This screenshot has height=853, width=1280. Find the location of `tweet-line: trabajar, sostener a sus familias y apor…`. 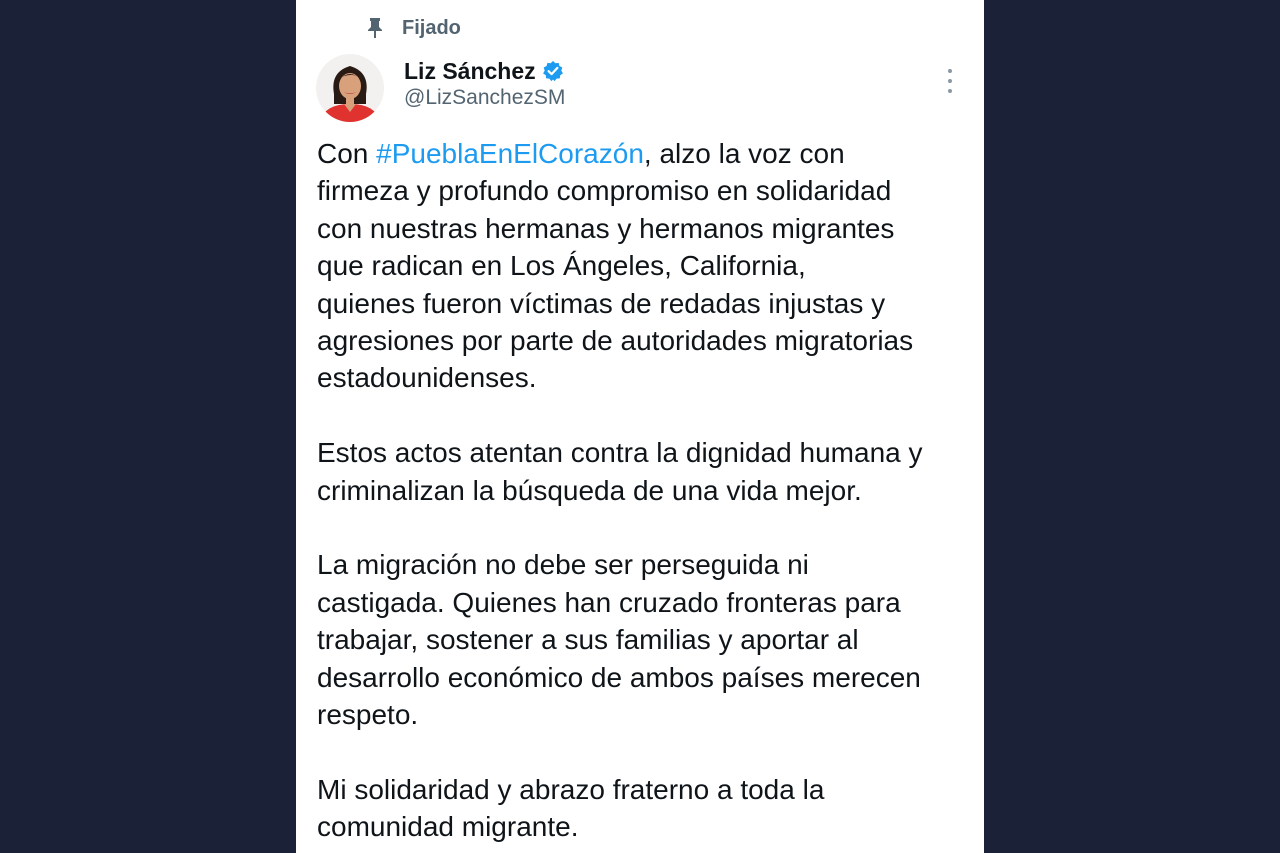

tweet-line: trabajar, sostener a sus familias y apor… is located at coordinates (588, 640).